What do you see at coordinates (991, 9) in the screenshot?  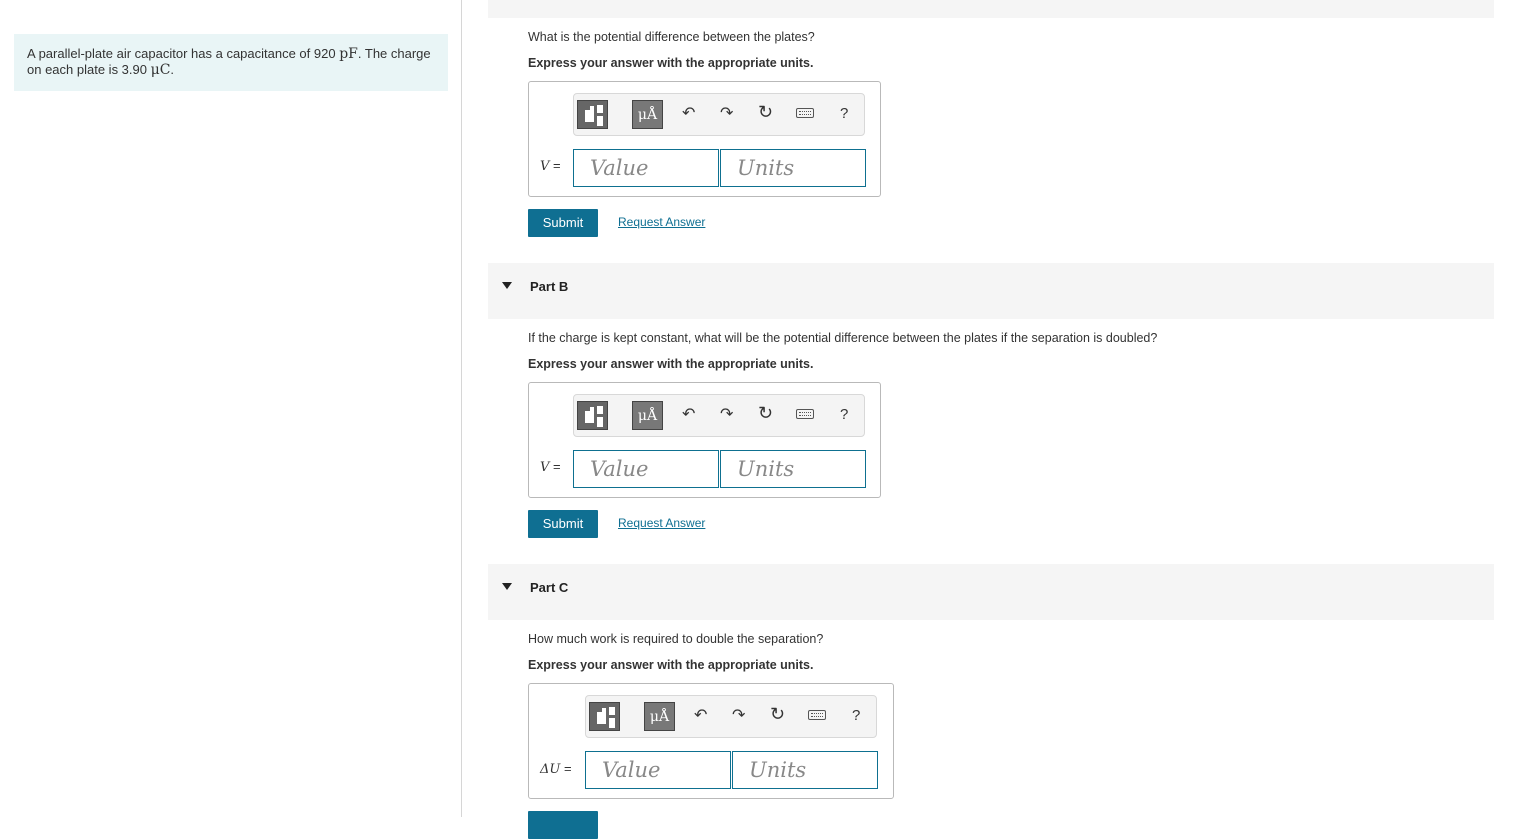 I see `part-a-header-remnant` at bounding box center [991, 9].